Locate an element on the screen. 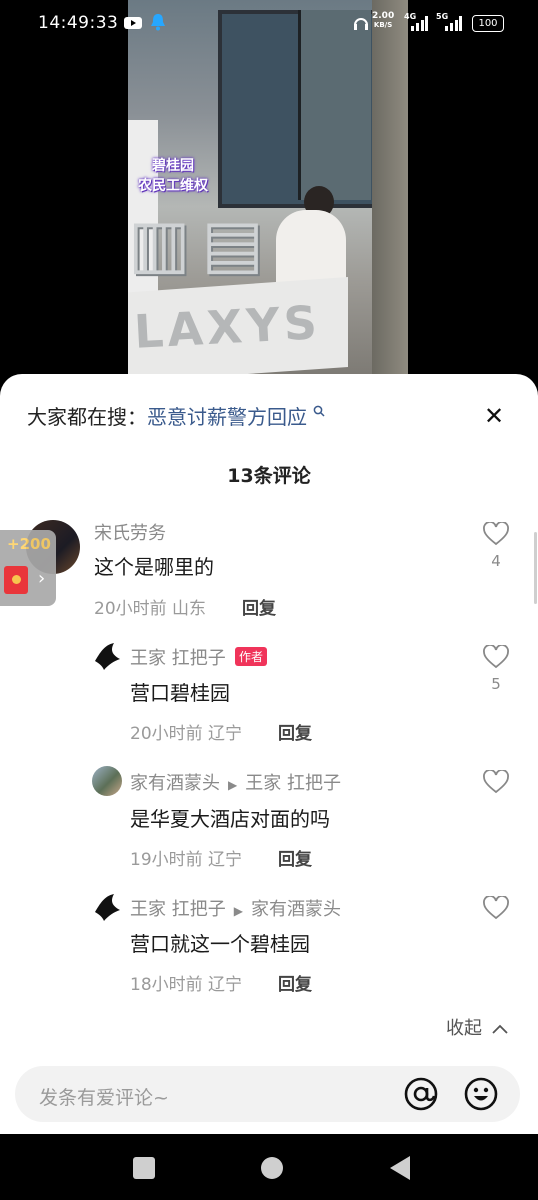 This screenshot has width=538, height=1200. chevron-up-icon is located at coordinates (500, 1029).